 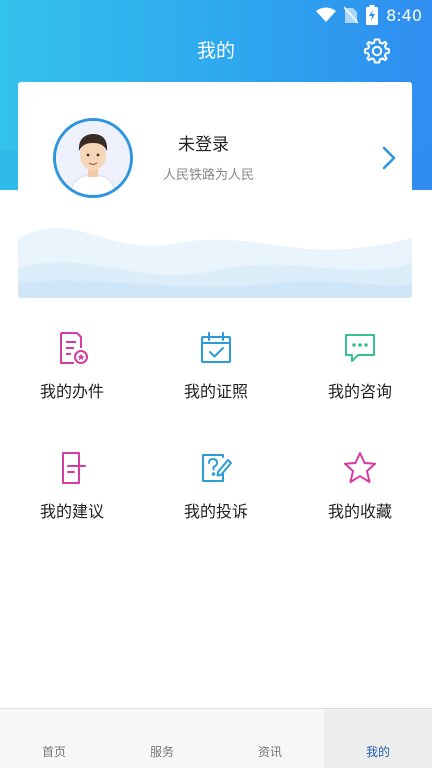 What do you see at coordinates (351, 15) in the screenshot?
I see `no-sim-icon` at bounding box center [351, 15].